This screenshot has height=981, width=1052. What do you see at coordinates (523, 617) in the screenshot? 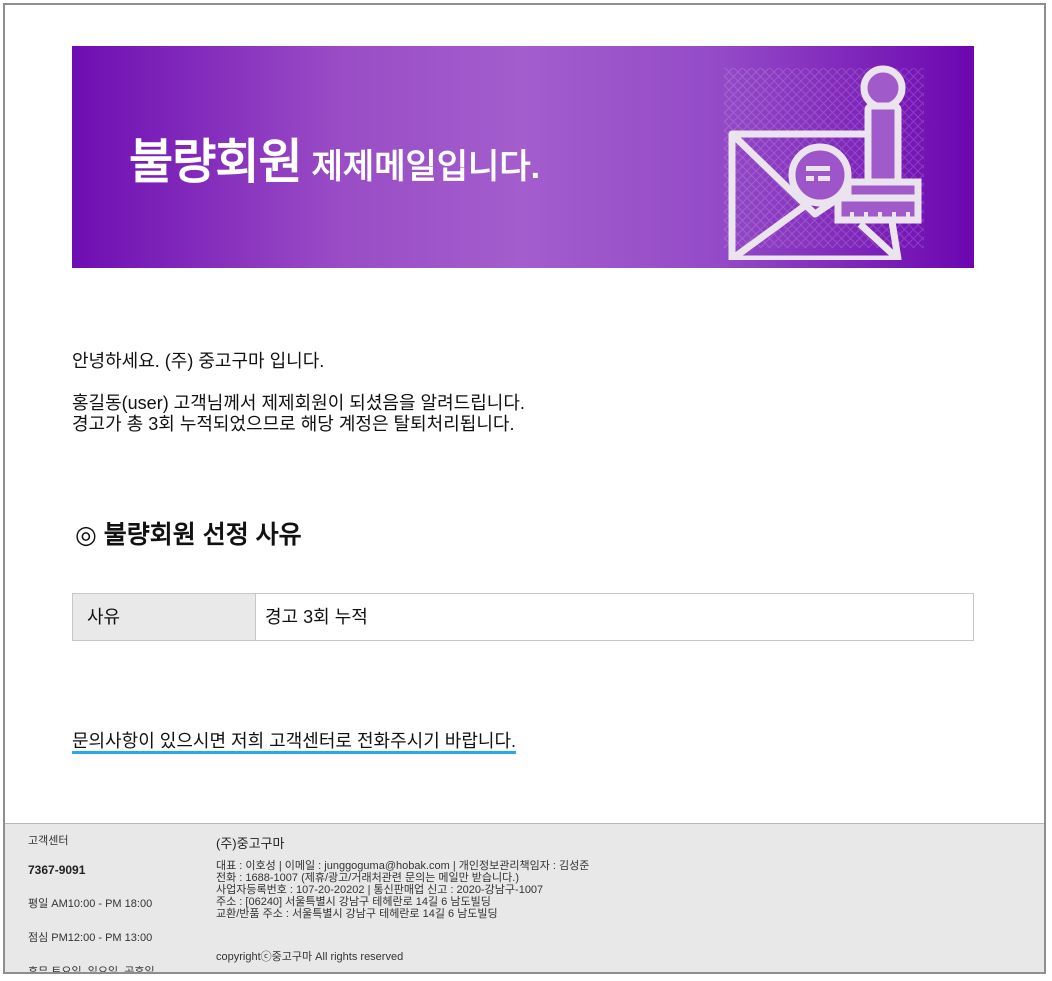
I see `reason-table: 사유 경고 3회 누적` at bounding box center [523, 617].